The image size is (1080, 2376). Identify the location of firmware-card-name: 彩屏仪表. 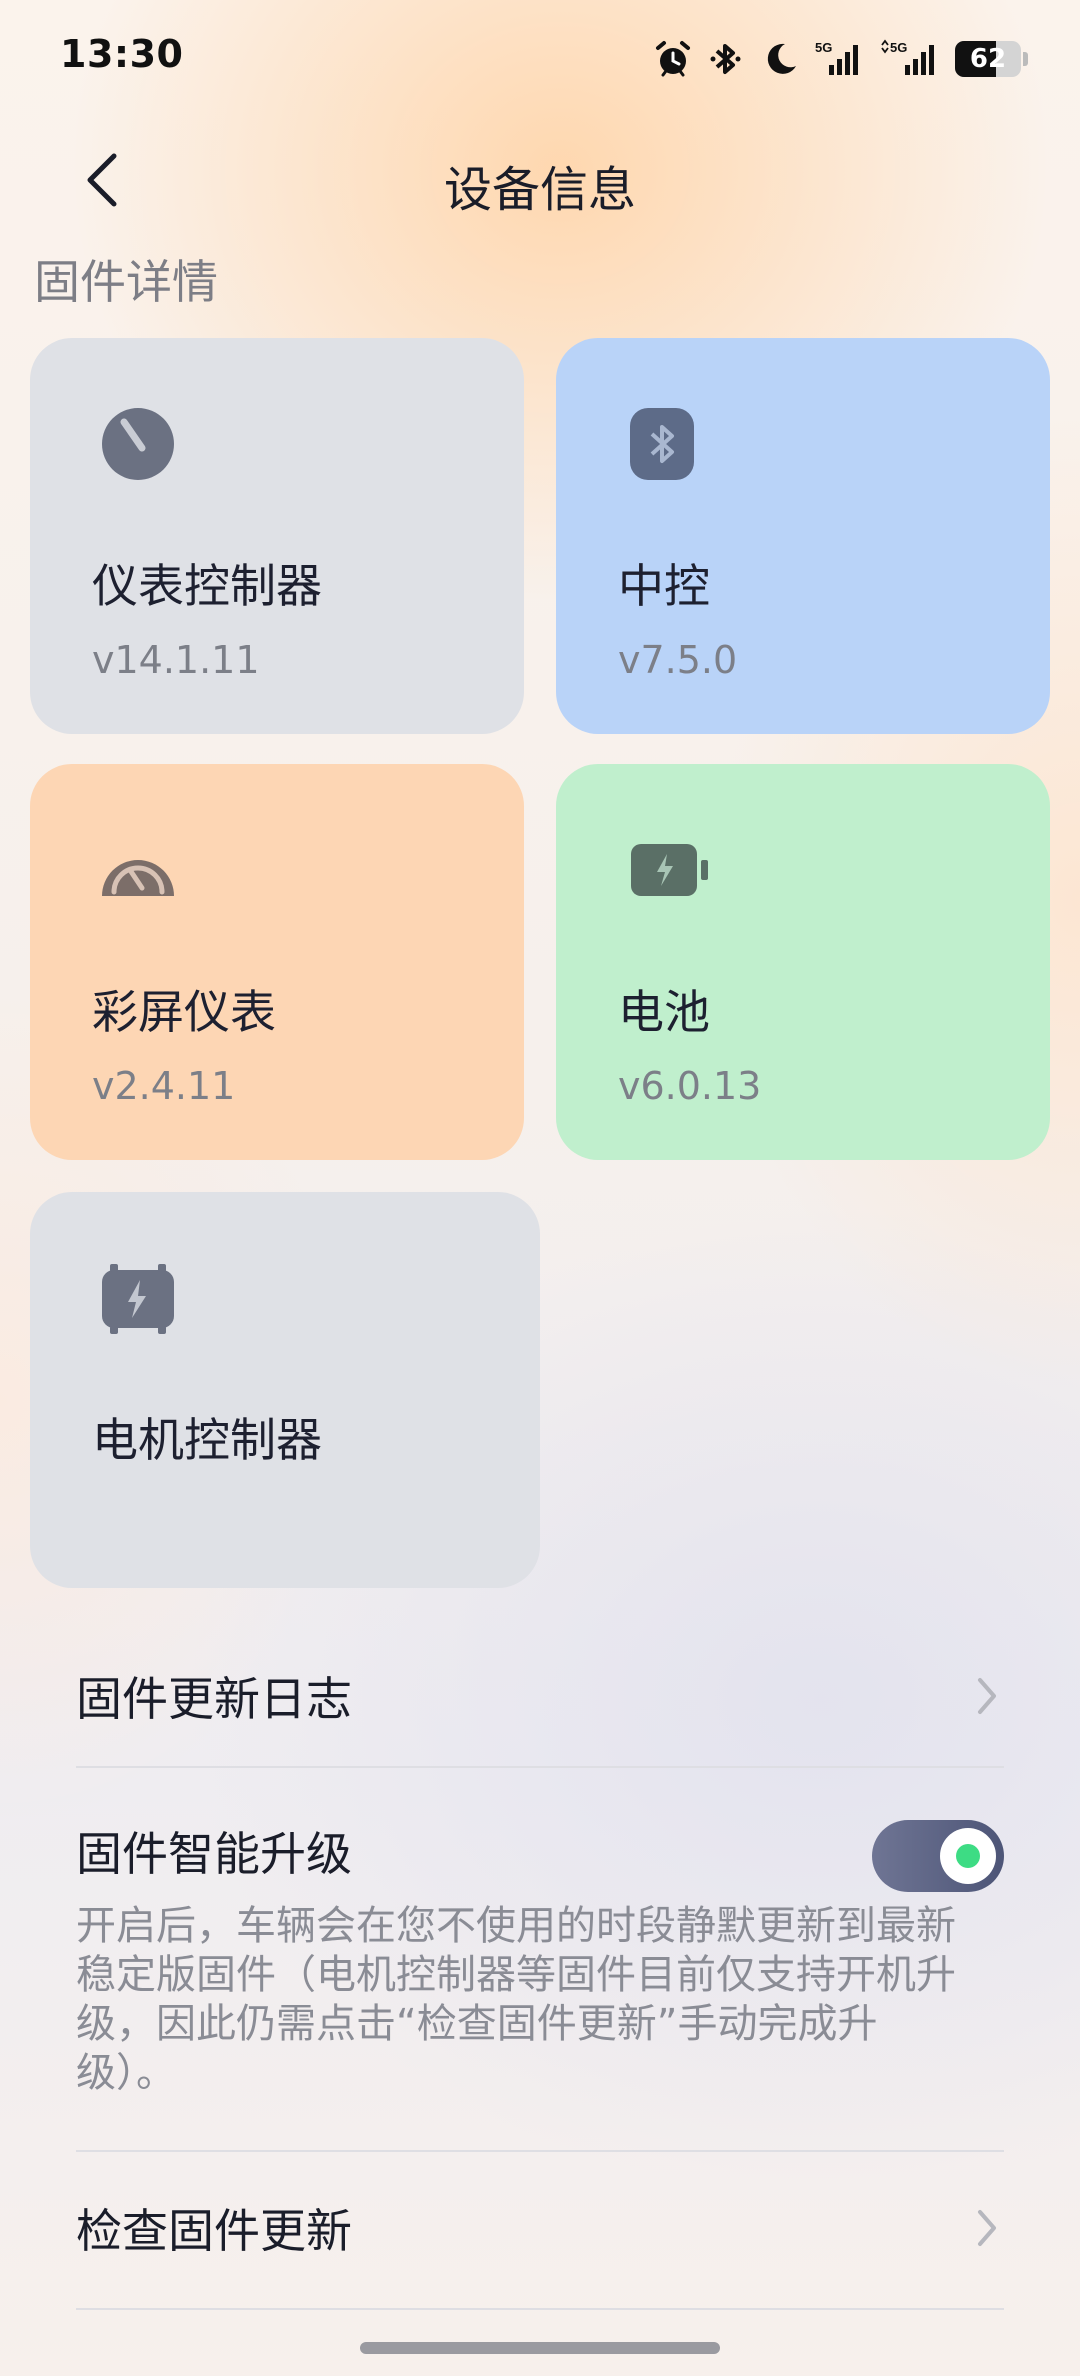
(184, 1012).